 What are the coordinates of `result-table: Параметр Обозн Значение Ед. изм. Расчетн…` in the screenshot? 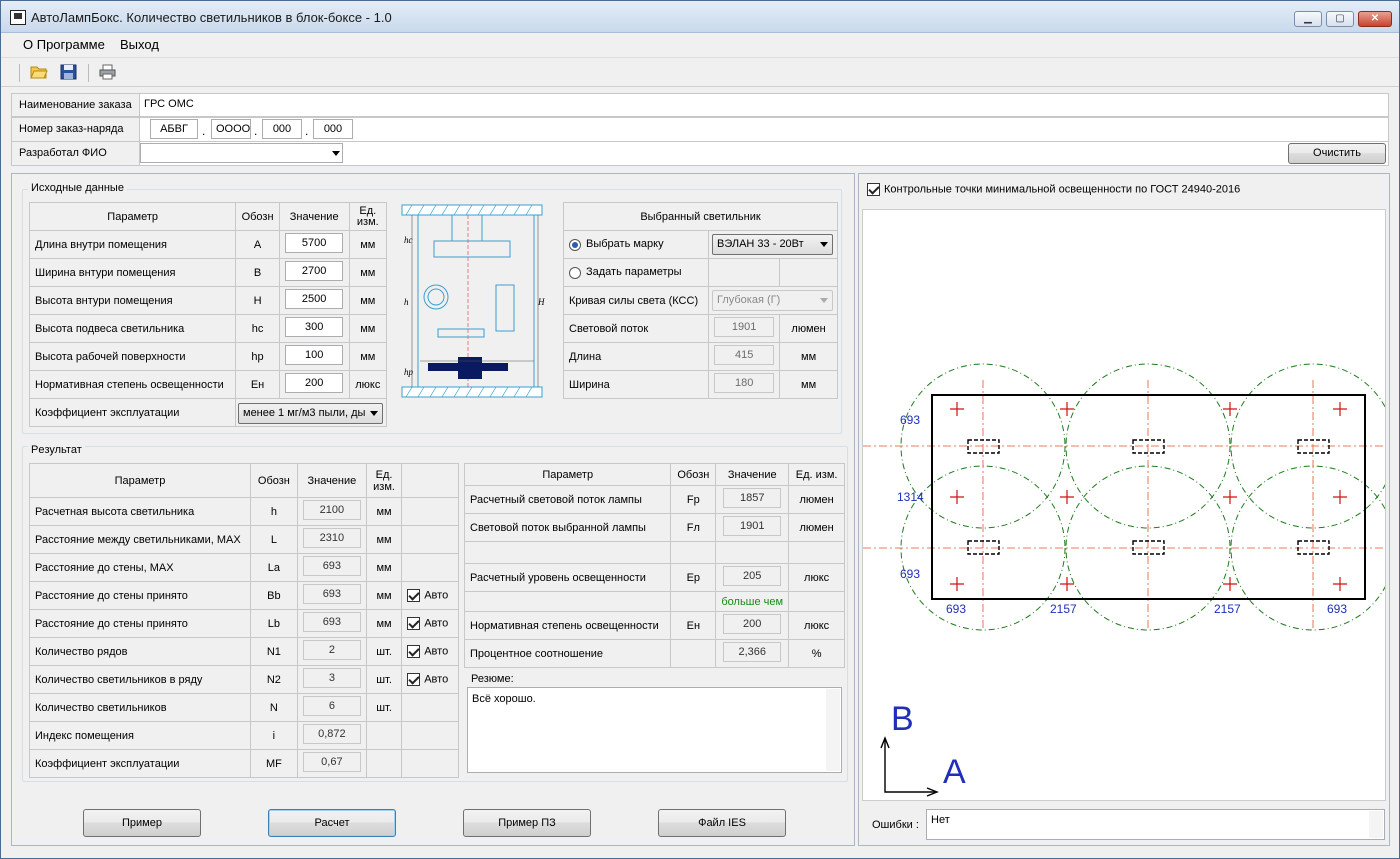 It's located at (244, 620).